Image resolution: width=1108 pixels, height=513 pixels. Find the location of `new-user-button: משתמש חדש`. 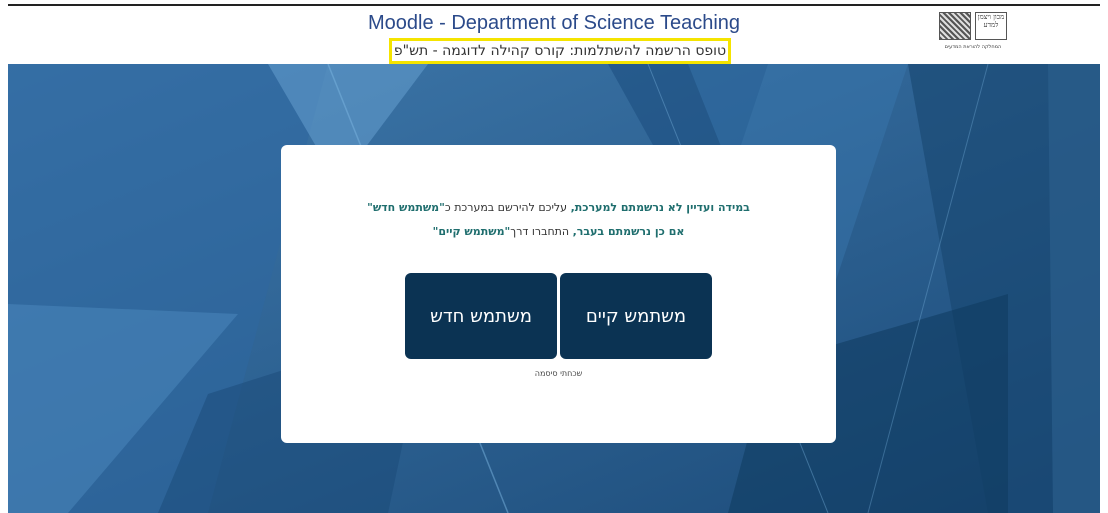

new-user-button: משתמש חדש is located at coordinates (481, 316).